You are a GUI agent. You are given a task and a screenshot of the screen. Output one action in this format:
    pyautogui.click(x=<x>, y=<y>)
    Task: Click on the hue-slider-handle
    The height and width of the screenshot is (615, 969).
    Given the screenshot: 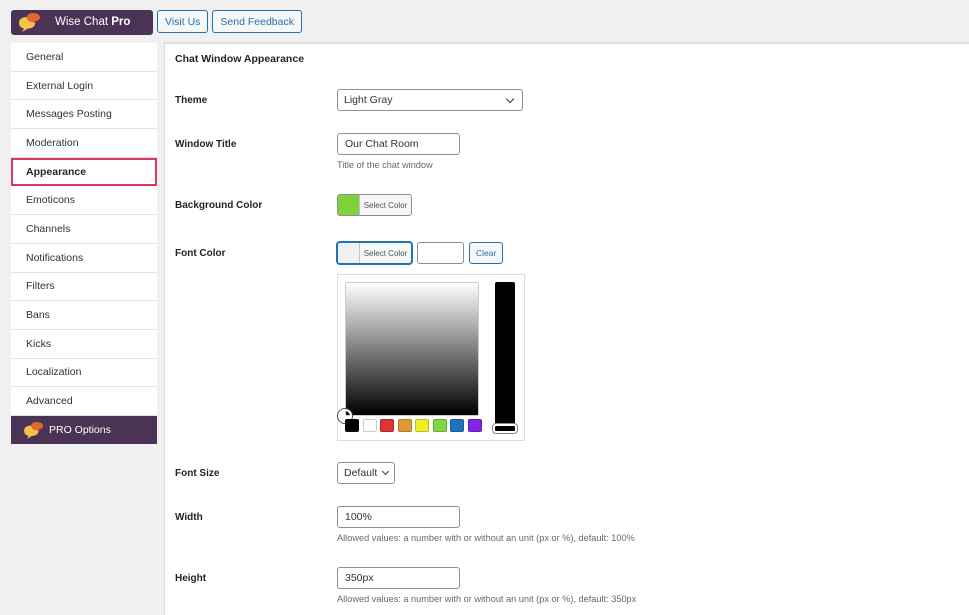 What is the action you would take?
    pyautogui.click(x=505, y=428)
    